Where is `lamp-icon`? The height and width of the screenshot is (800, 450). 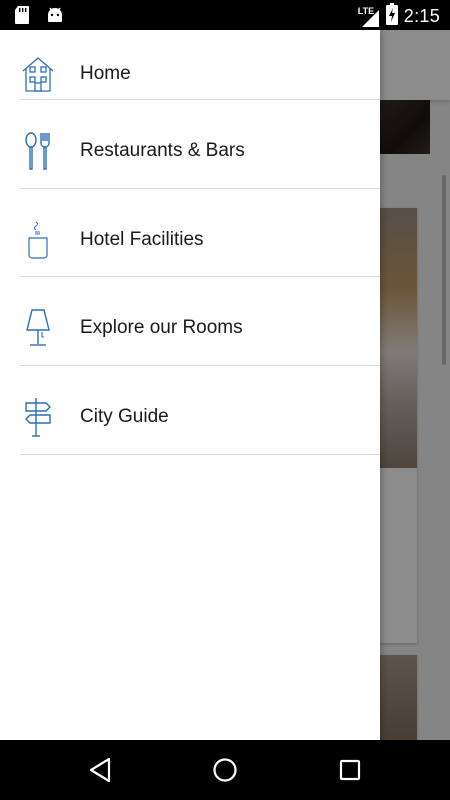
lamp-icon is located at coordinates (38, 328).